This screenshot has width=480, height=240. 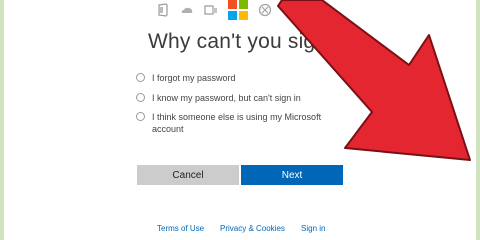 I want to click on xbox-icon, so click(x=265, y=10).